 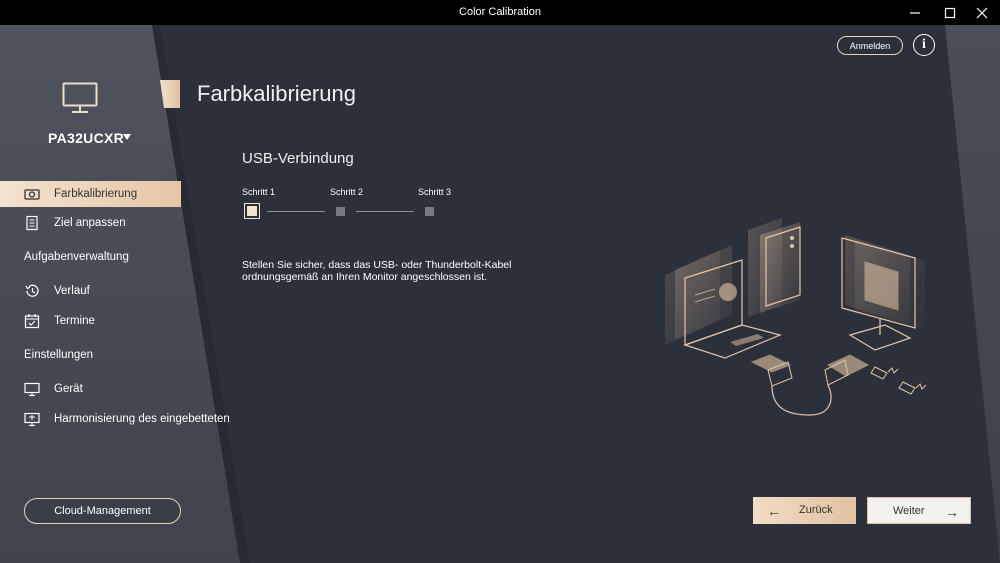 What do you see at coordinates (298, 158) in the screenshot?
I see `section-title: USB-Verbindung` at bounding box center [298, 158].